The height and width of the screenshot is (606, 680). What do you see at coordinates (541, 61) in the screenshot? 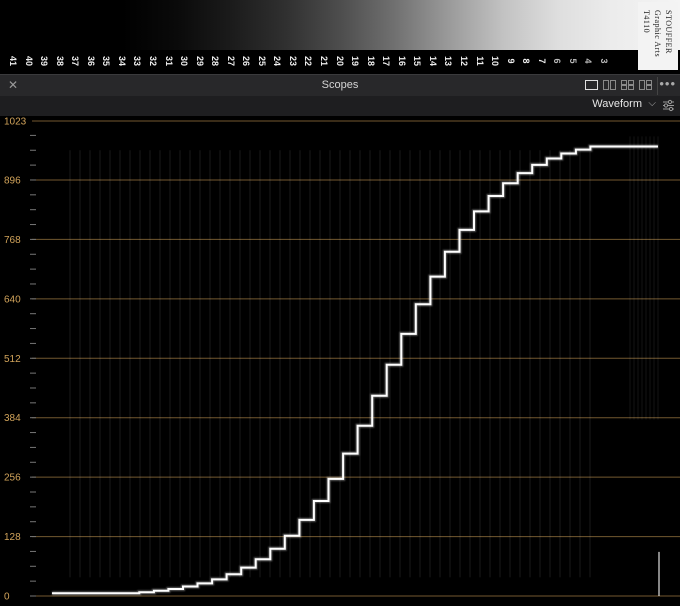
I see `step-number: 7` at bounding box center [541, 61].